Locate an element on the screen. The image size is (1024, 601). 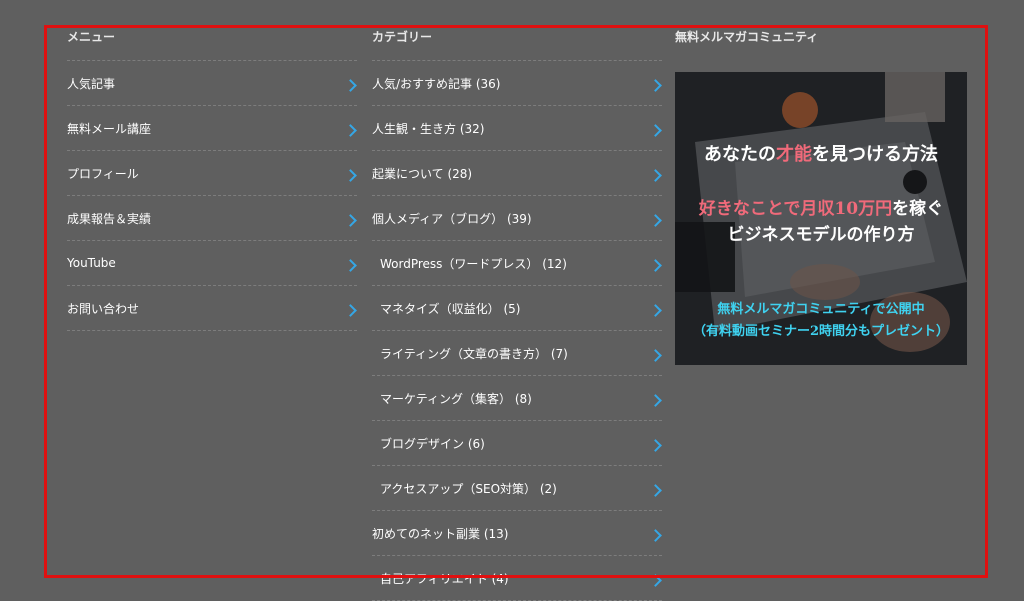
list-item: YouTube is located at coordinates (212, 263).